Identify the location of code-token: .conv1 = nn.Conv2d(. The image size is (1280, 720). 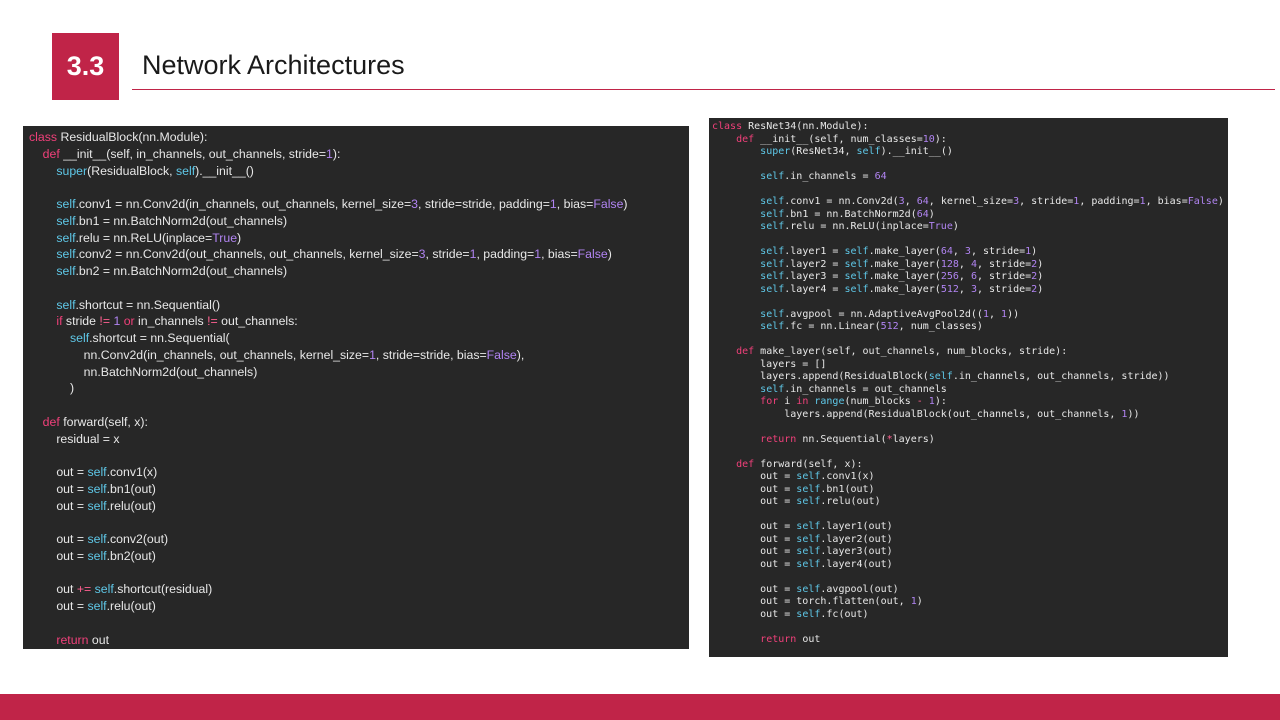
(841, 201).